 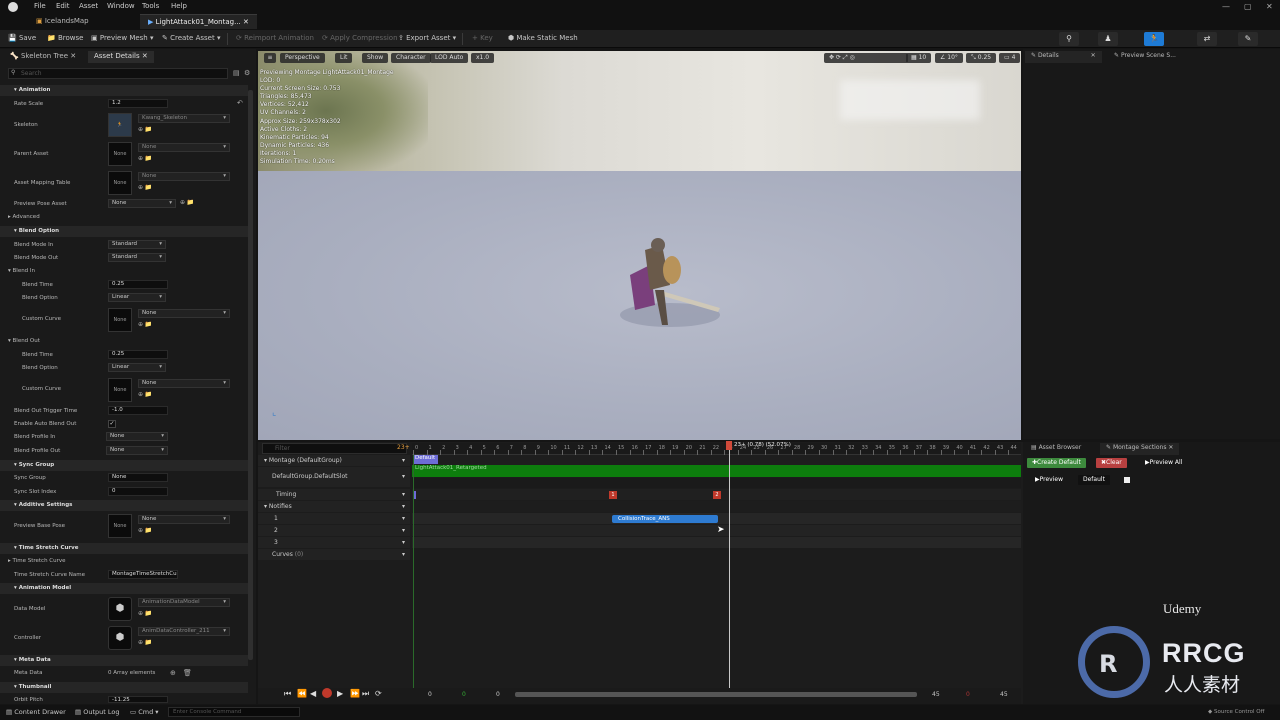 What do you see at coordinates (137, 297) in the screenshot?
I see `blend-in-option-select: Linear` at bounding box center [137, 297].